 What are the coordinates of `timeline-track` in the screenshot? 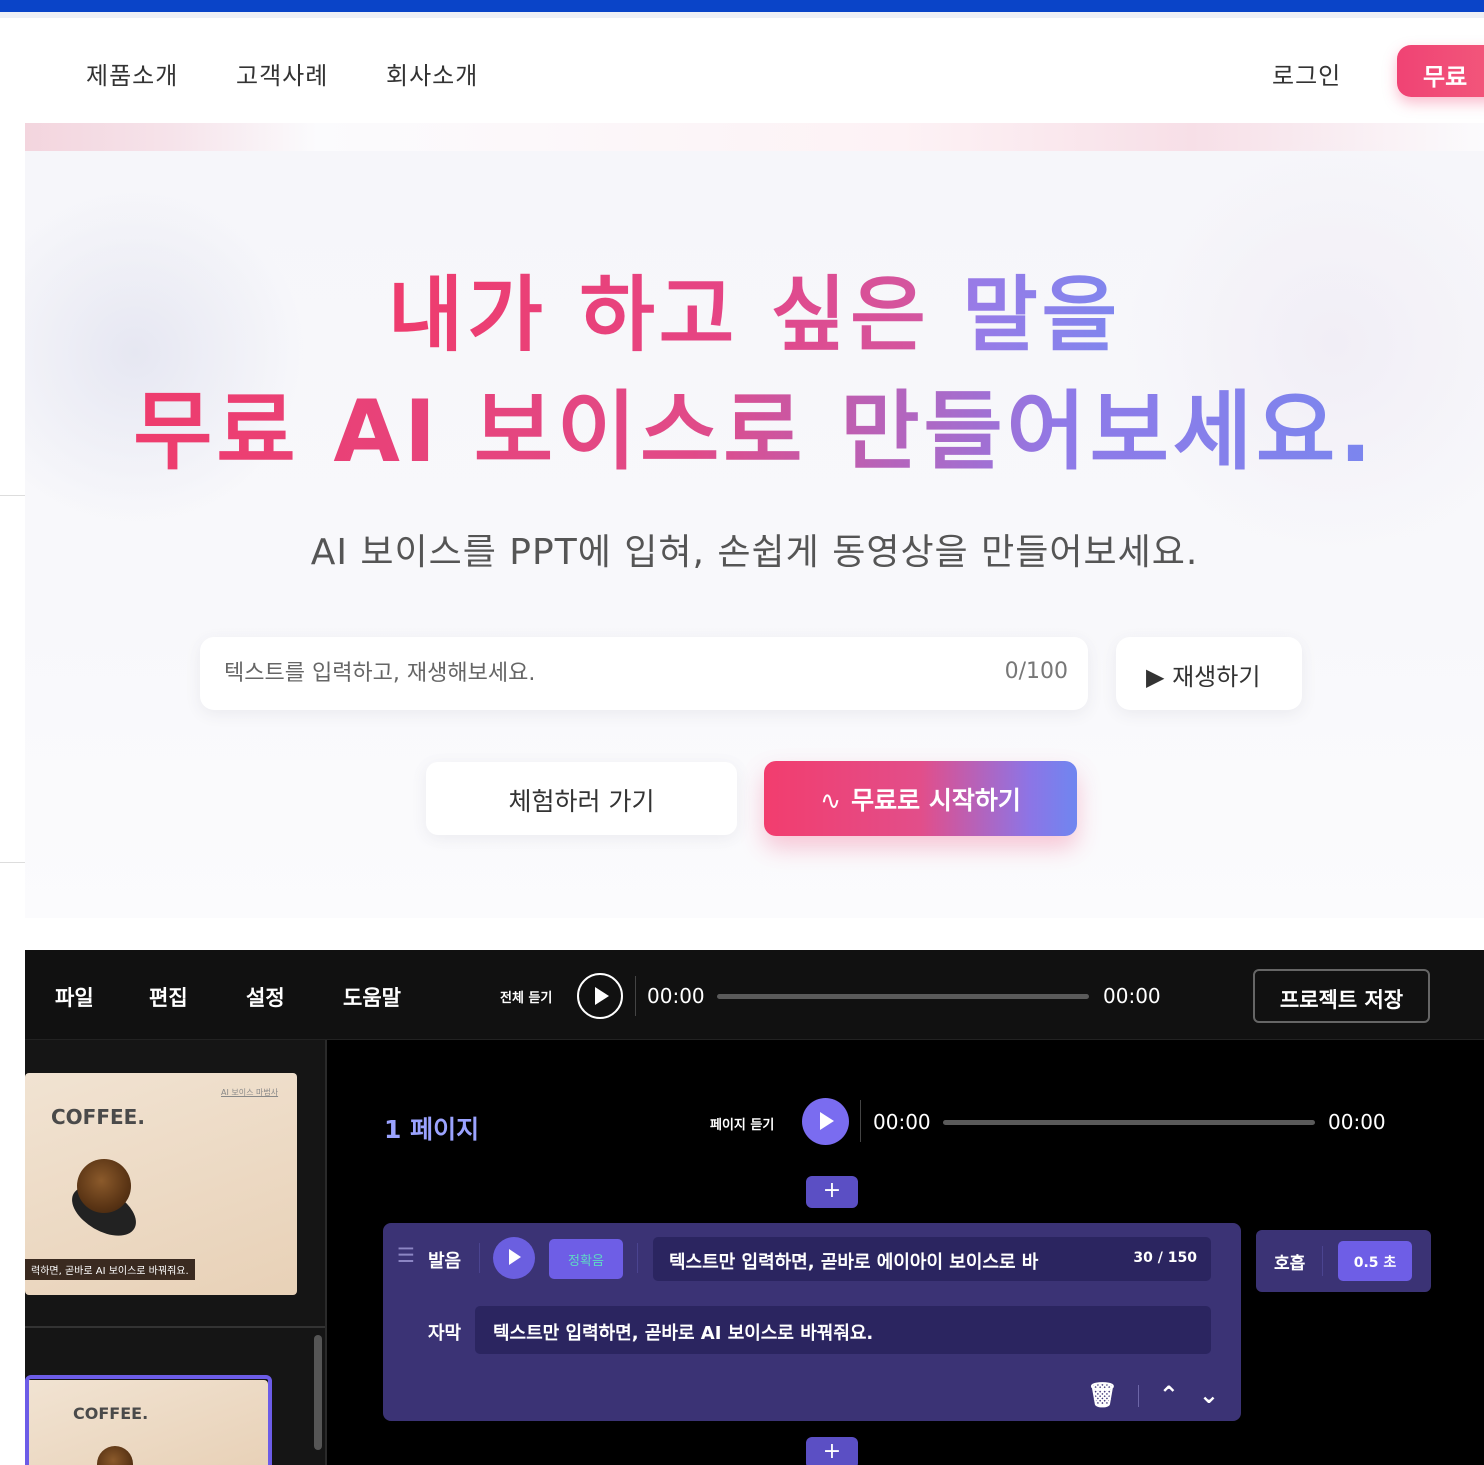 It's located at (903, 996).